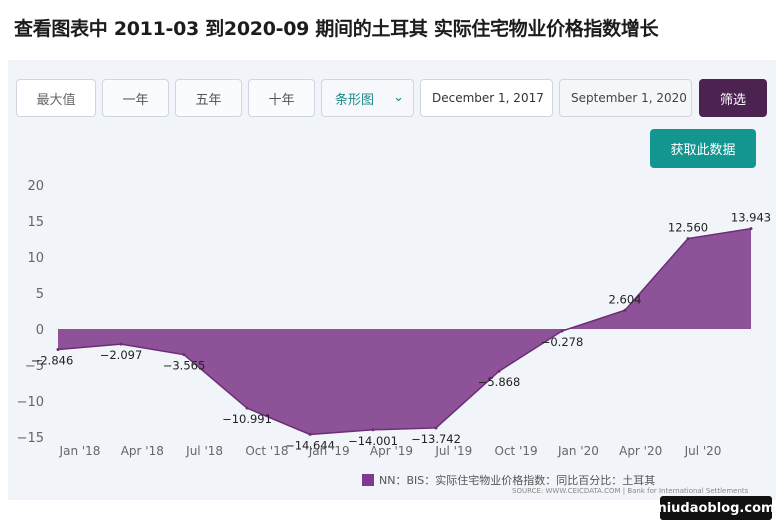 The width and height of the screenshot is (777, 524). What do you see at coordinates (703, 451) in the screenshot?
I see `x-tick-label: Jul '20` at bounding box center [703, 451].